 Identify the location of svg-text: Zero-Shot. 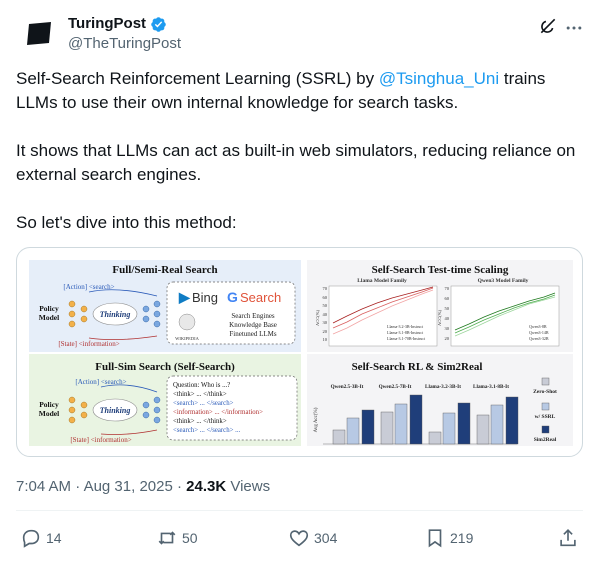
(545, 392).